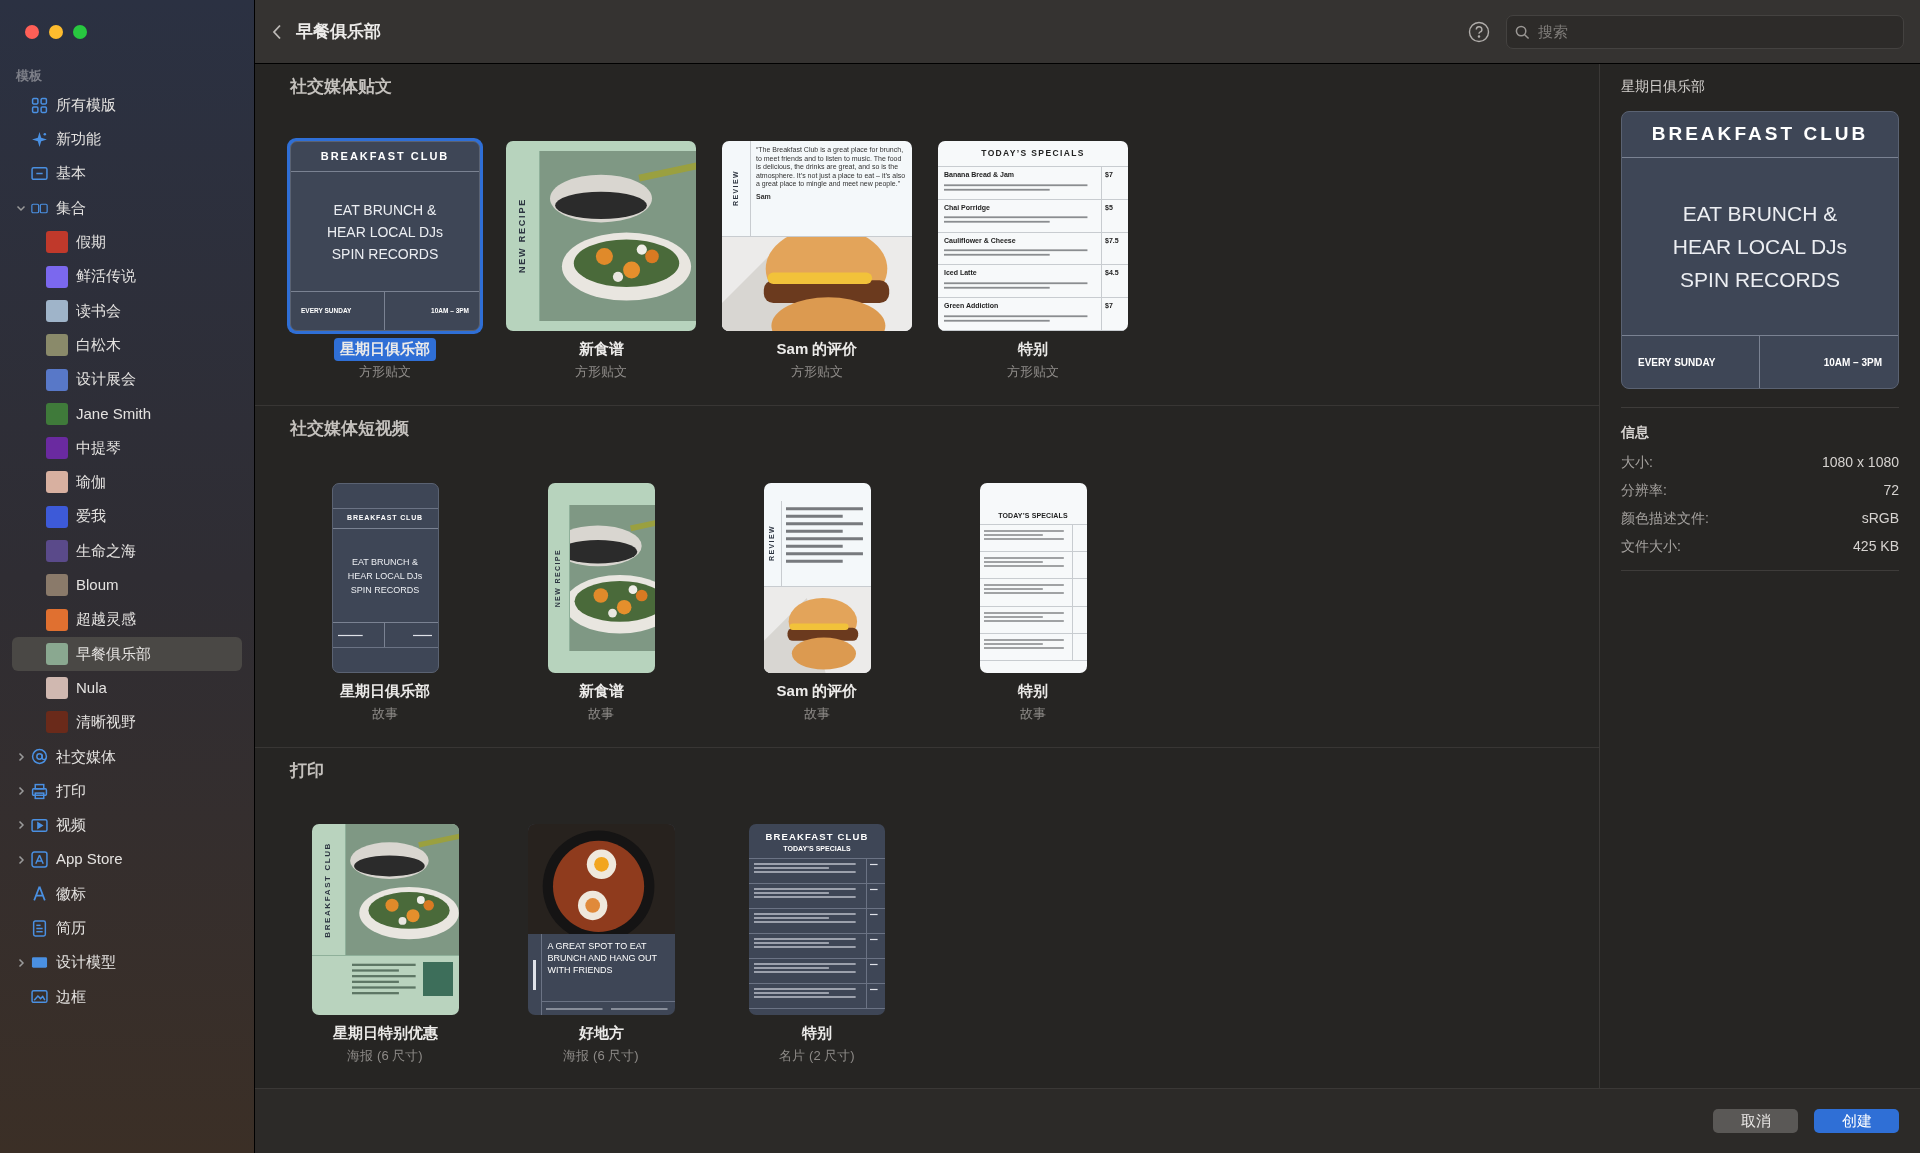  Describe the element at coordinates (127, 722) in the screenshot. I see `sidebar-item: 清晰视野` at that location.